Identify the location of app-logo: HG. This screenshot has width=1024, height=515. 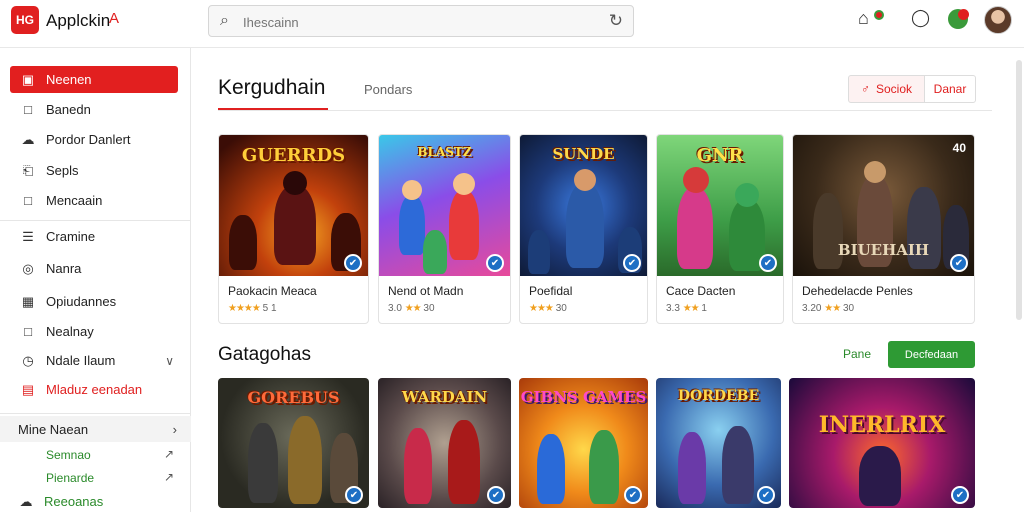
(25, 20).